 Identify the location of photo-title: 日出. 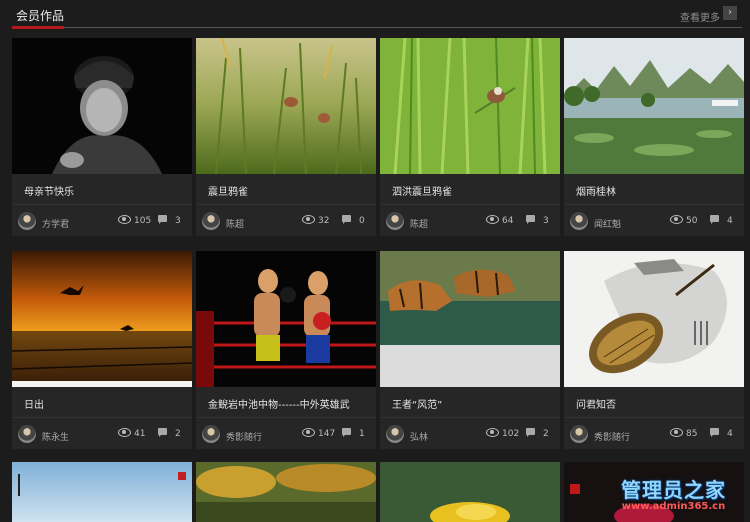
(34, 403).